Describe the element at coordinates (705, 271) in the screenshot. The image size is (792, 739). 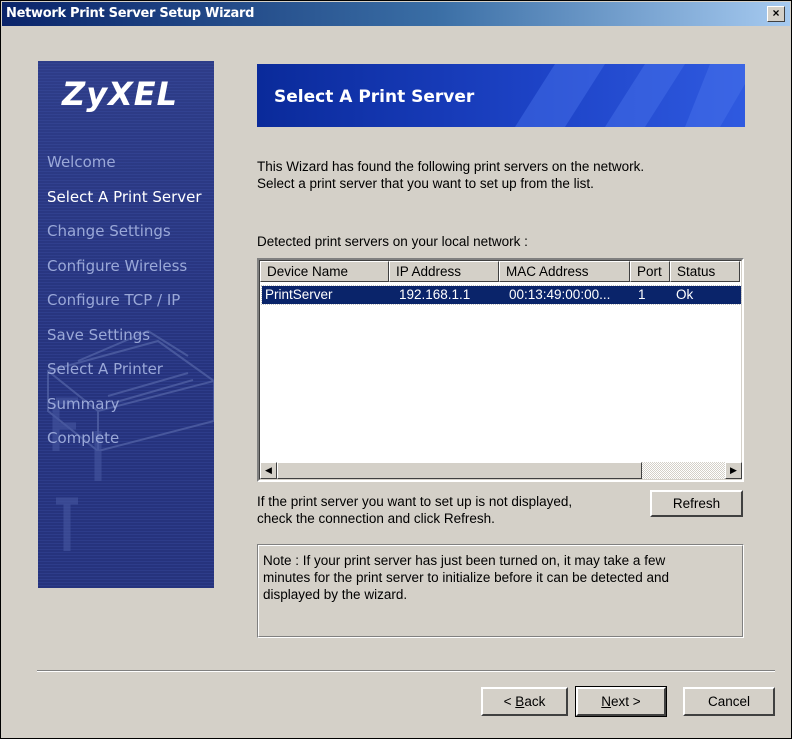
I see `column-status: Status` at that location.